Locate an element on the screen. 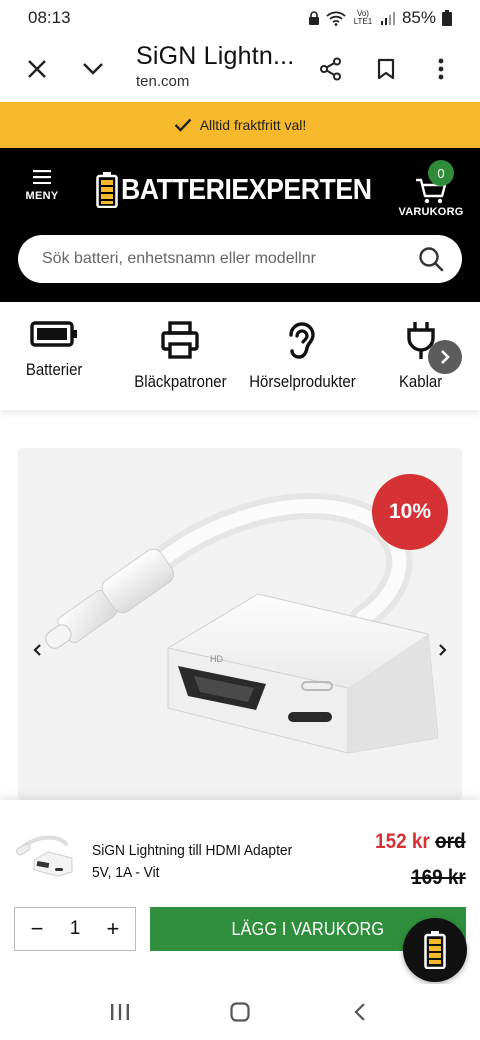  cart-count-badge: 0 is located at coordinates (441, 173).